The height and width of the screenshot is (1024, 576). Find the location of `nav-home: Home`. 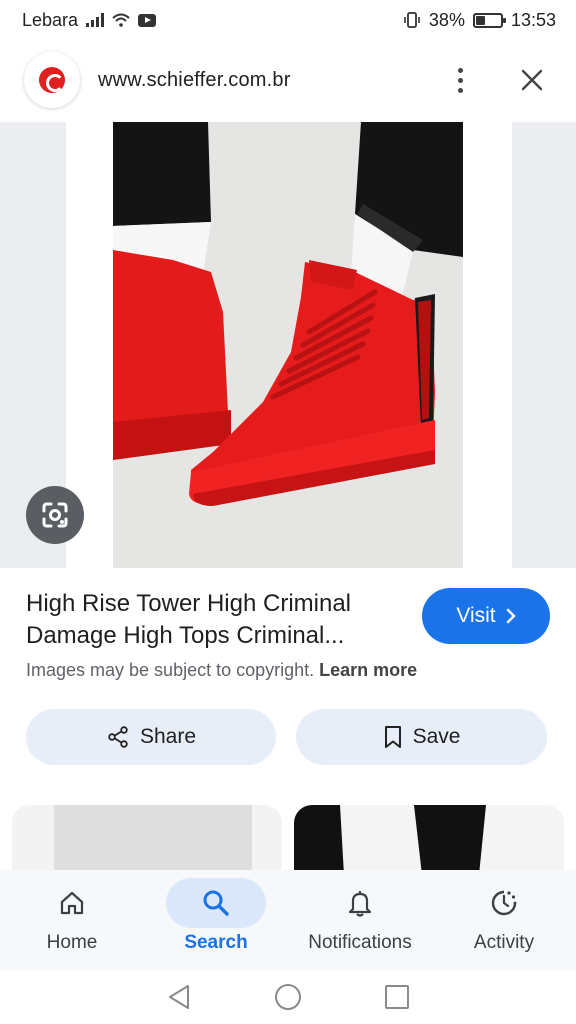

nav-home: Home is located at coordinates (72, 920).